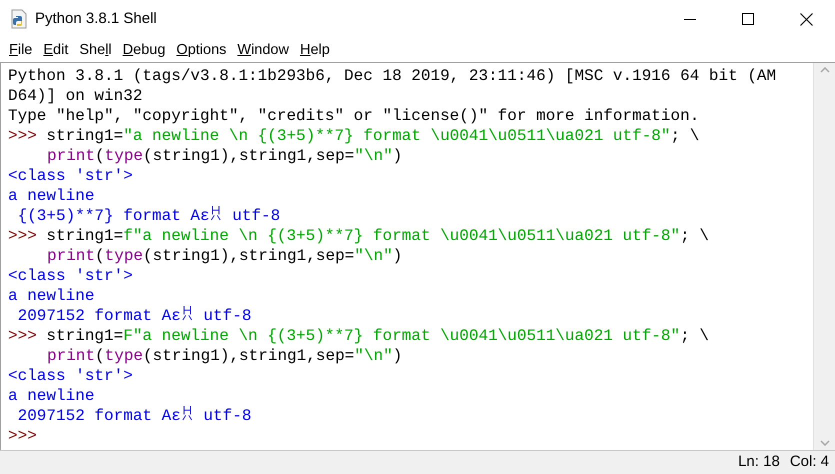 This screenshot has width=835, height=474. What do you see at coordinates (201, 50) in the screenshot?
I see `menu-item: Options` at bounding box center [201, 50].